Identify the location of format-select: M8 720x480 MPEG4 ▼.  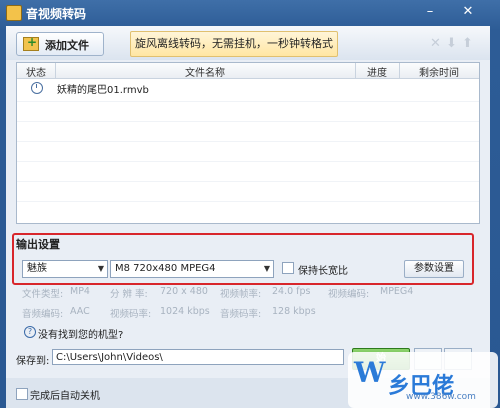
(192, 269).